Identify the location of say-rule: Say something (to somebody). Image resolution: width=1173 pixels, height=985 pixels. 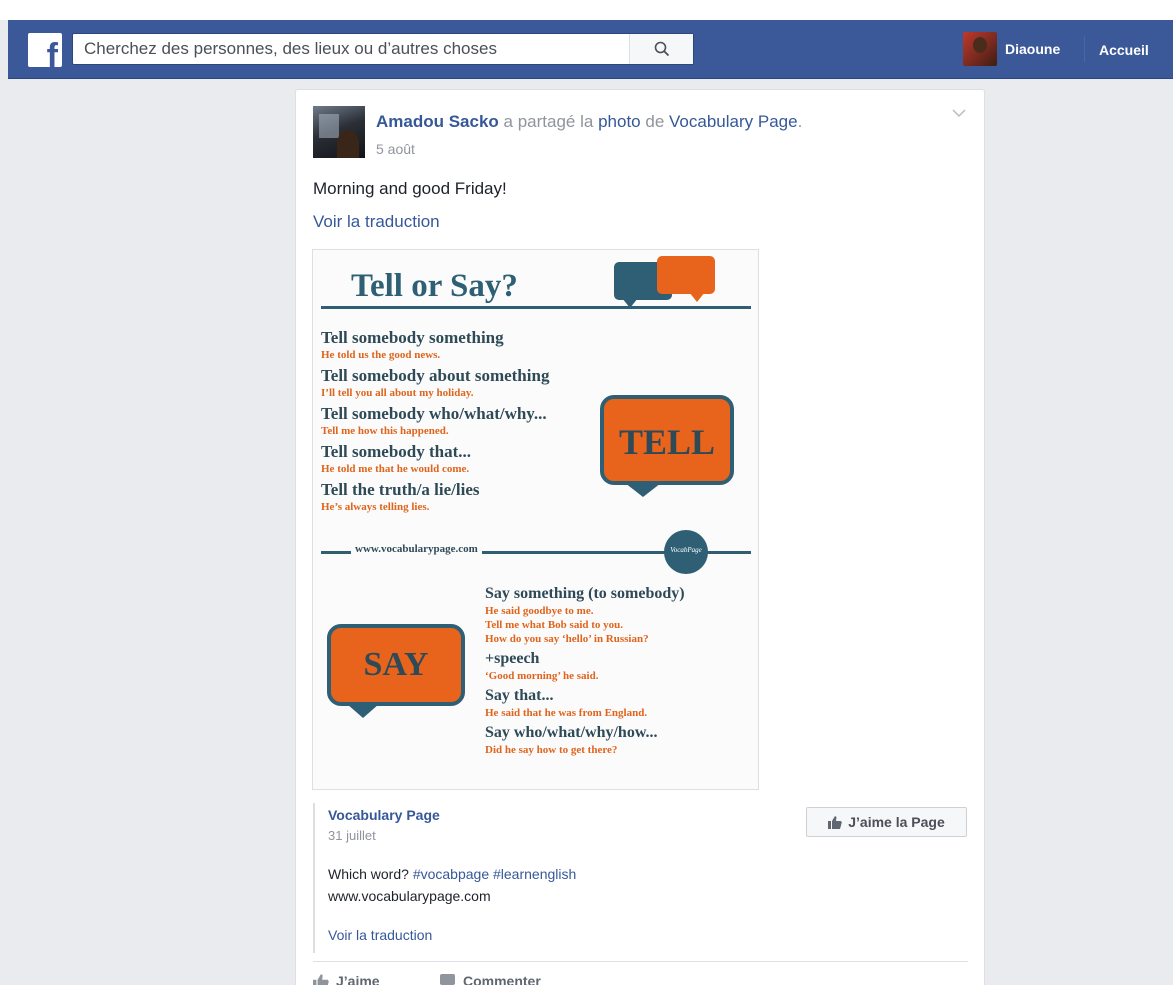
(585, 593).